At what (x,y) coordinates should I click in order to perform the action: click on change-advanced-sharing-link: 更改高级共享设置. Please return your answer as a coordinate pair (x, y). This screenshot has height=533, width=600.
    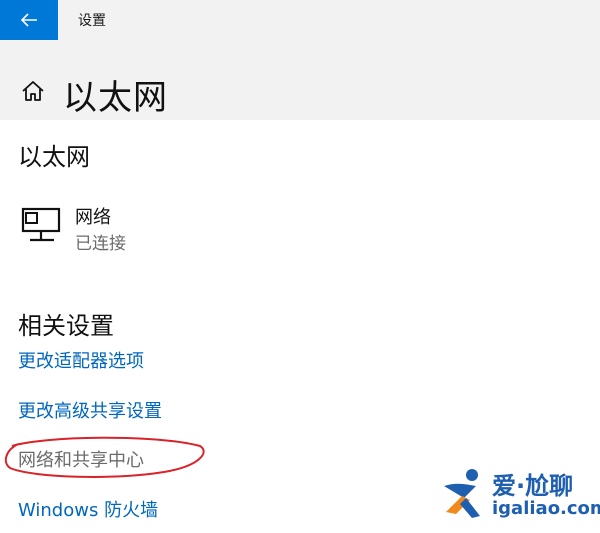
    Looking at the image, I should click on (90, 410).